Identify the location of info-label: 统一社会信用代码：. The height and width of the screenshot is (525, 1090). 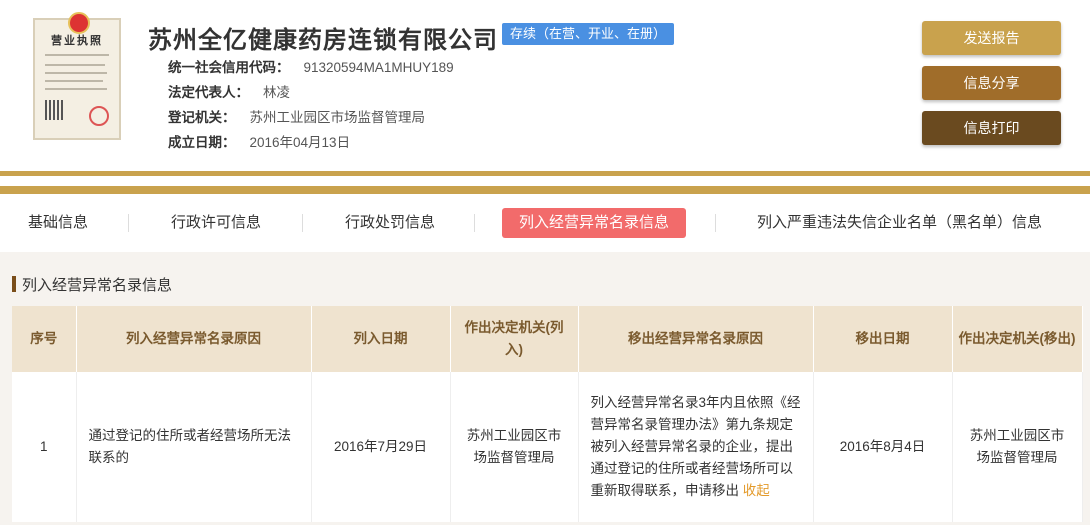
(229, 67).